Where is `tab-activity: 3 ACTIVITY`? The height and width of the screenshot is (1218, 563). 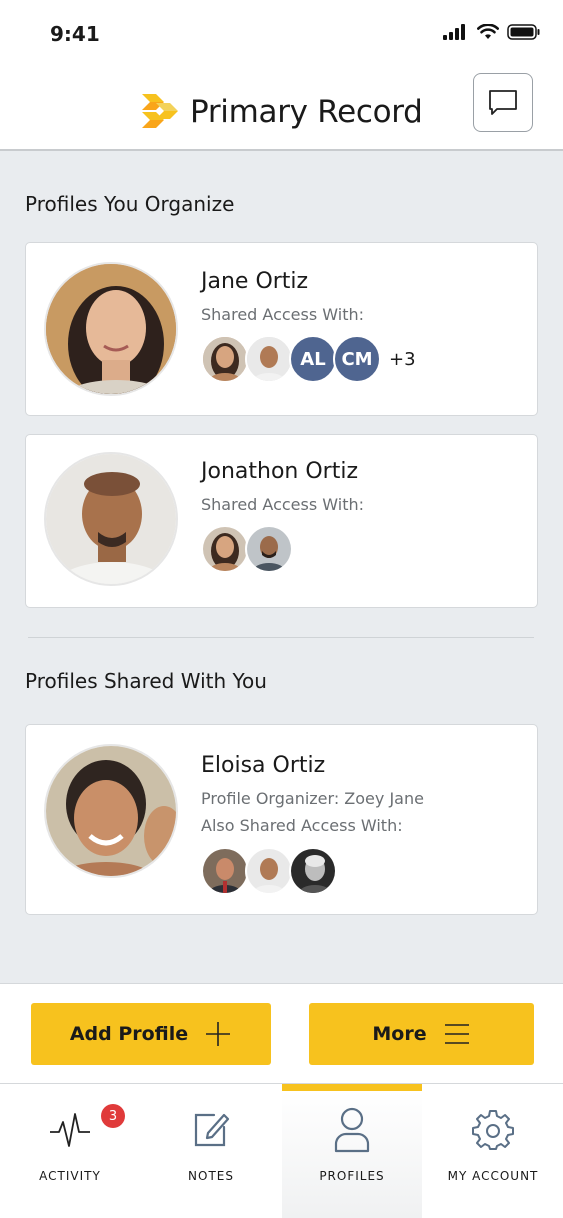 tab-activity: 3 ACTIVITY is located at coordinates (70, 1151).